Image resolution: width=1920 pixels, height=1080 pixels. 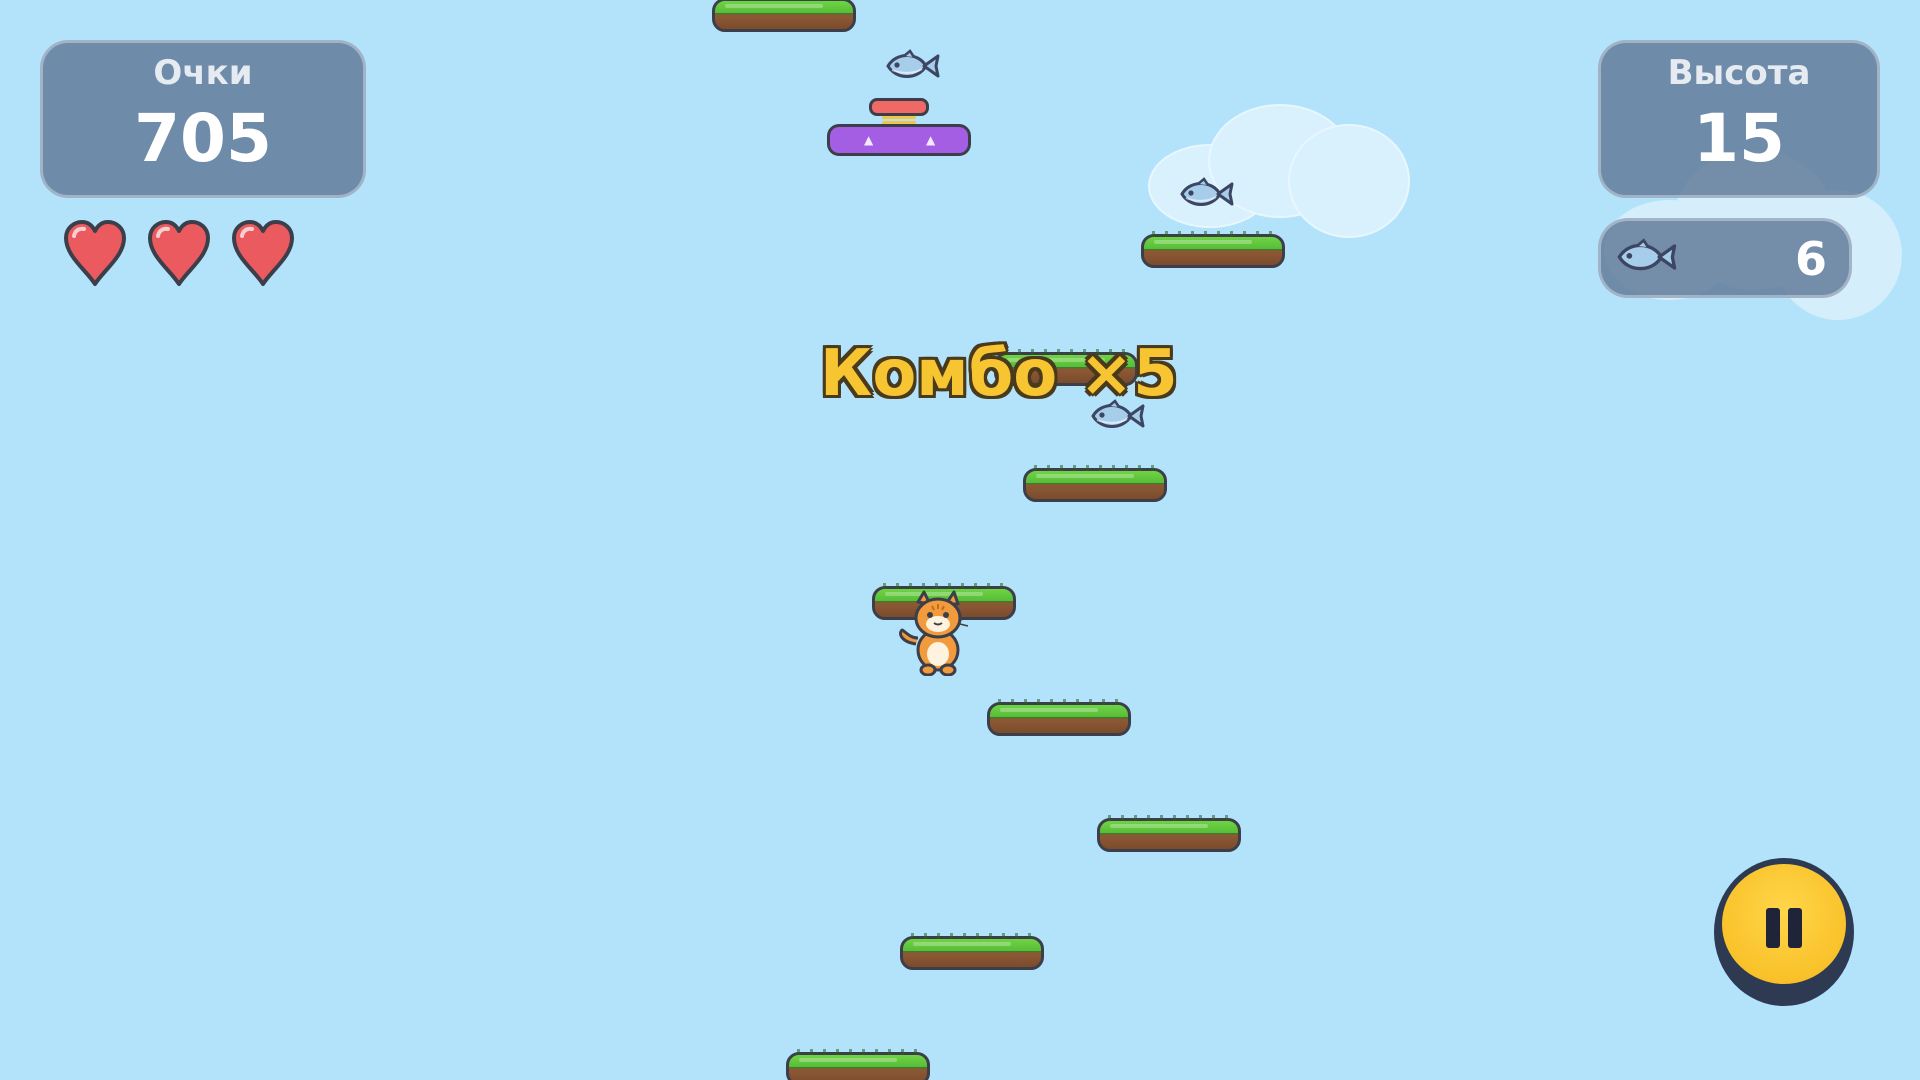 What do you see at coordinates (1784, 924) in the screenshot?
I see `pause-button-face` at bounding box center [1784, 924].